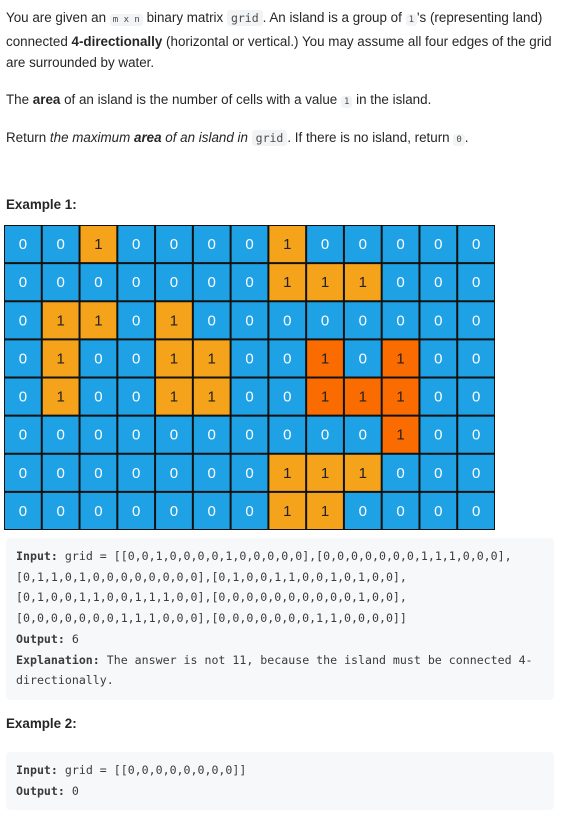  Describe the element at coordinates (58, 659) in the screenshot. I see `explanation-label: Explanation:` at that location.